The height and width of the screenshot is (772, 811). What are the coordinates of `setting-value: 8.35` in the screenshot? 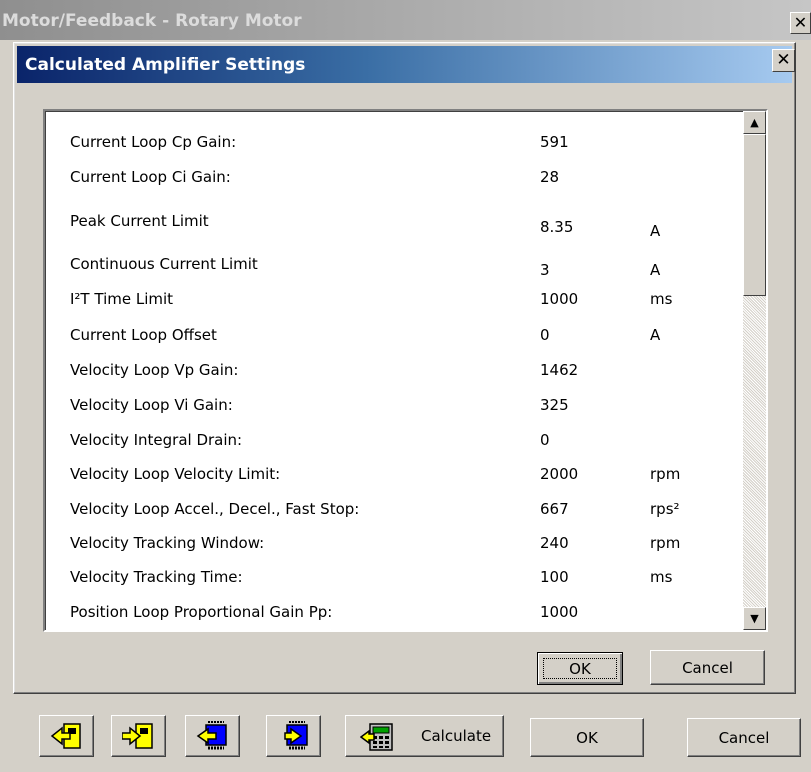 It's located at (557, 227).